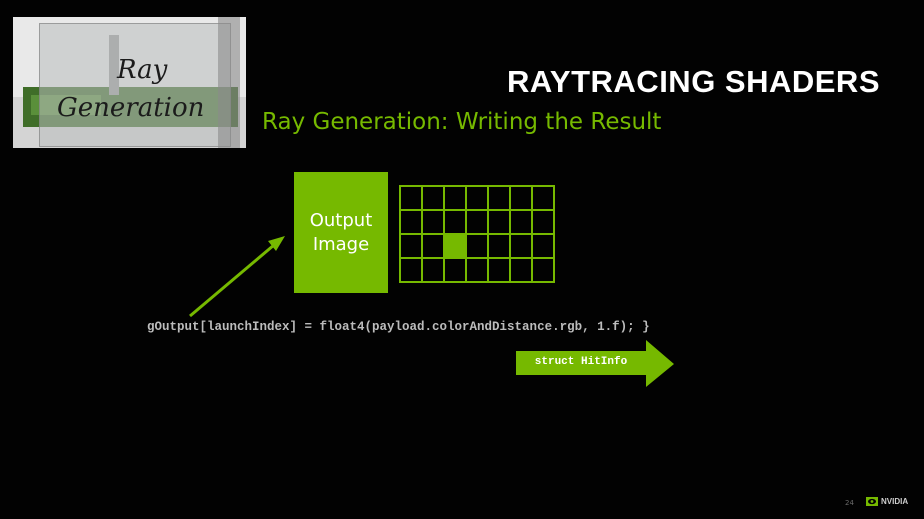 The image size is (924, 519). What do you see at coordinates (455, 246) in the screenshot?
I see `highlighted-pixel` at bounding box center [455, 246].